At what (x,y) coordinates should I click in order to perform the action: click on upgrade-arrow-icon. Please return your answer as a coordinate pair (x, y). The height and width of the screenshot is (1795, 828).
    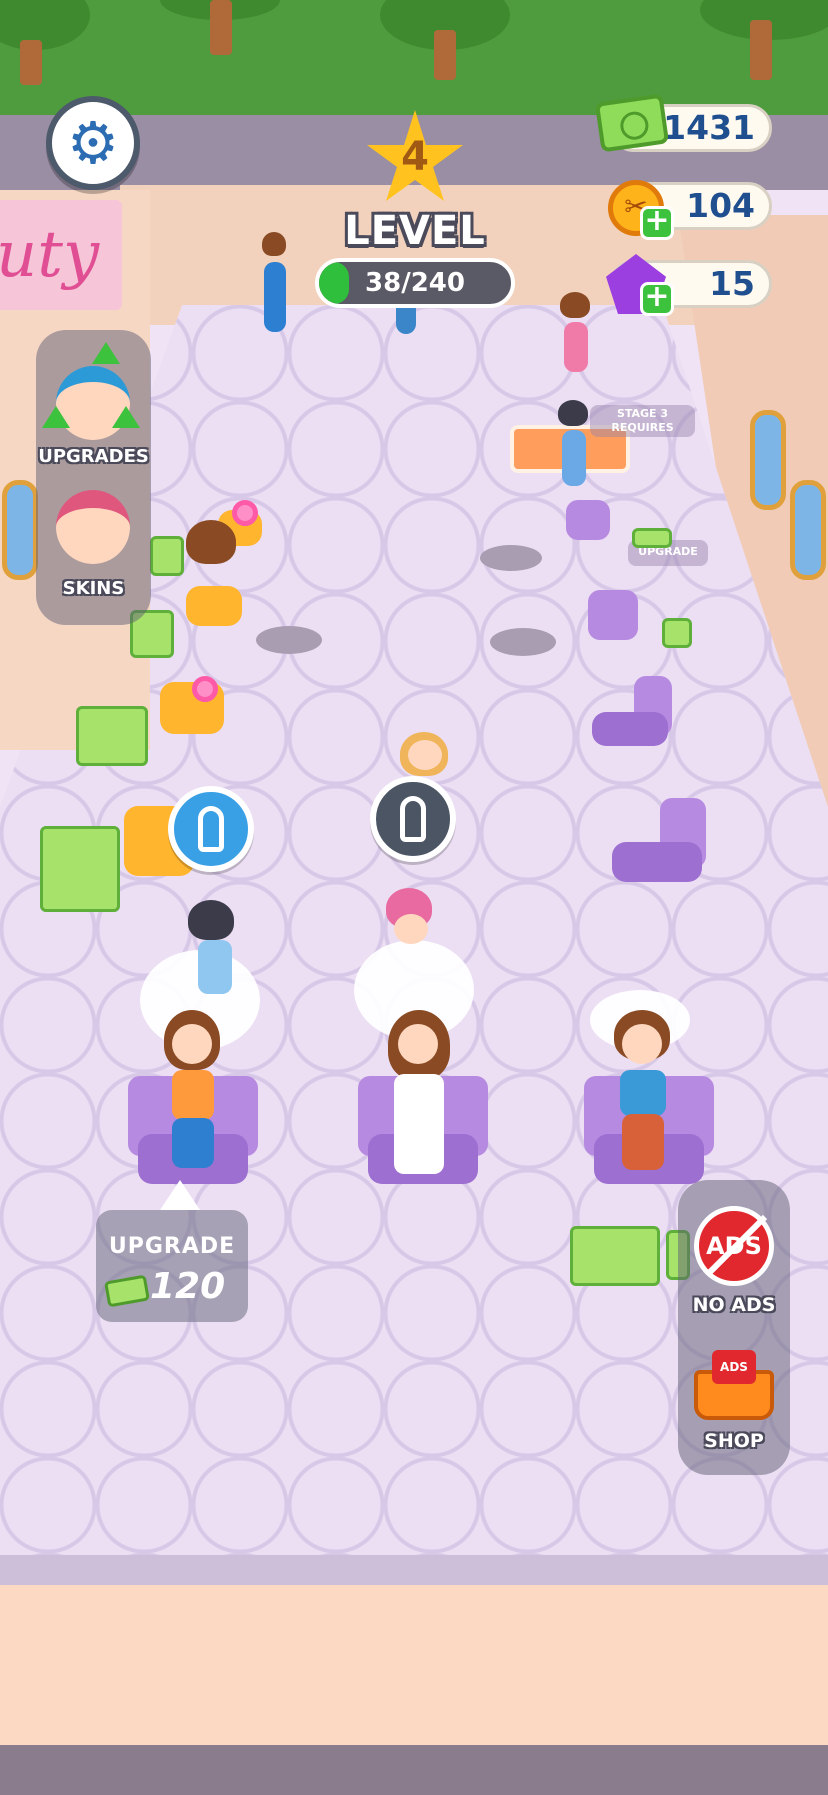
    Looking at the image, I should click on (180, 1195).